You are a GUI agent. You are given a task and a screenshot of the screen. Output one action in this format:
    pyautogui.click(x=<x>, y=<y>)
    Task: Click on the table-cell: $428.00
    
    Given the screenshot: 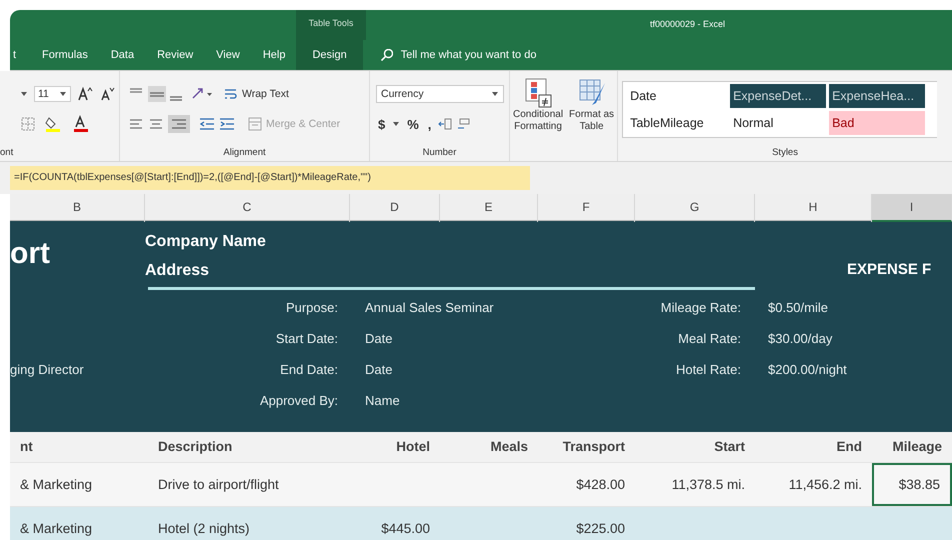 What is the action you would take?
    pyautogui.click(x=586, y=484)
    